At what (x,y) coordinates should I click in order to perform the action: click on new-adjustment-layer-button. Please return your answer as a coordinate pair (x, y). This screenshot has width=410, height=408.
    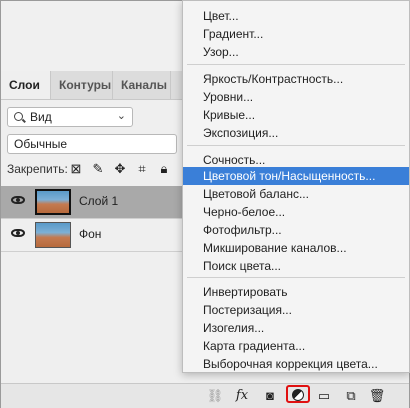
    Looking at the image, I should click on (298, 394).